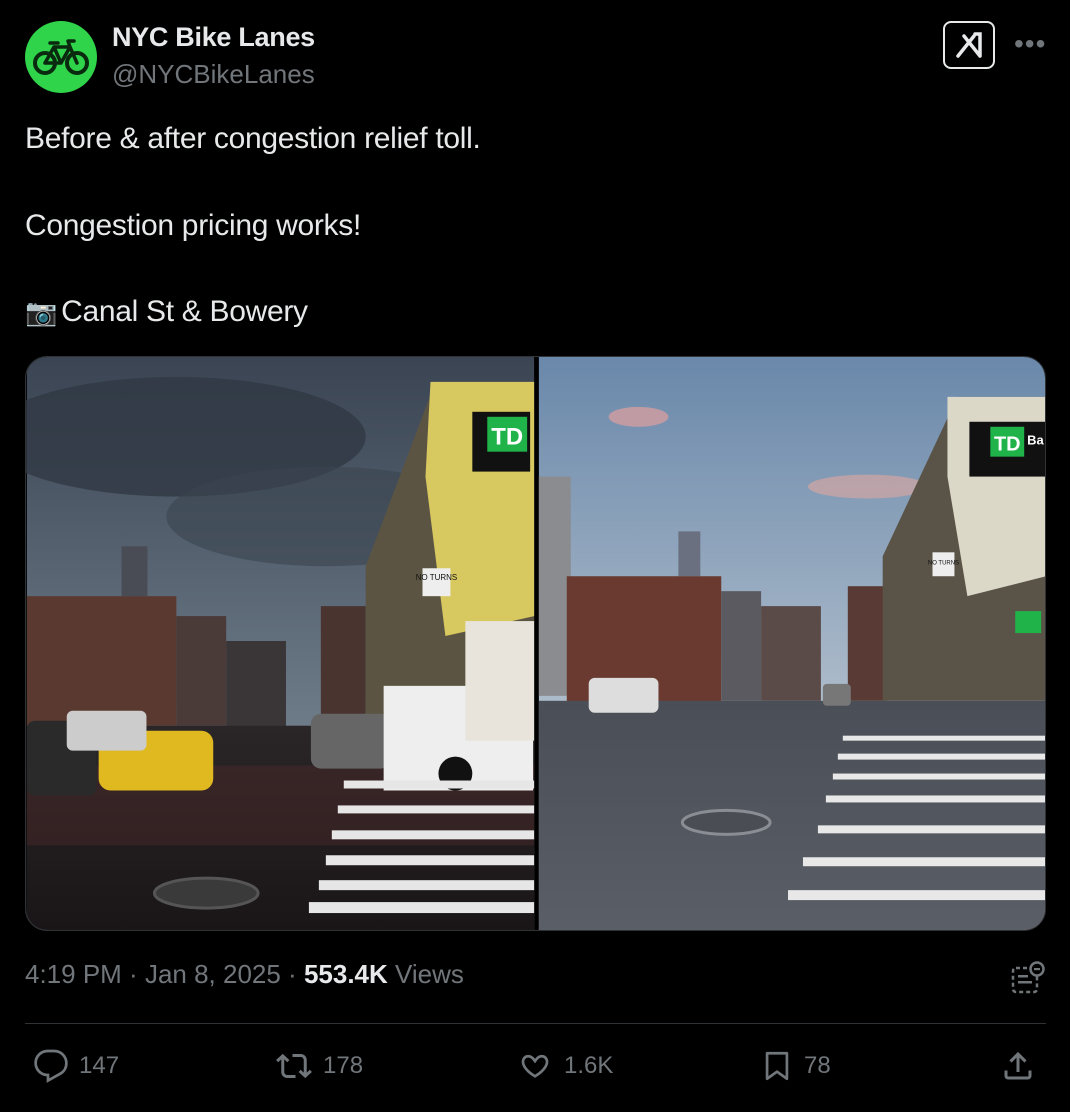 Image resolution: width=1070 pixels, height=1112 pixels. Describe the element at coordinates (943, 563) in the screenshot. I see `no-turns-sign-right: NO TURNS` at that location.